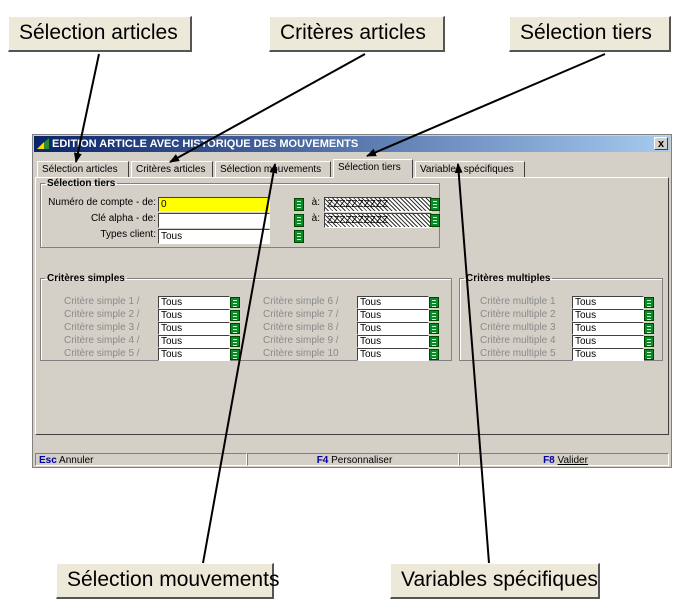 Image resolution: width=674 pixels, height=599 pixels. What do you see at coordinates (301, 314) in the screenshot?
I see `criteres-simples-label: Critère simple 7 /` at bounding box center [301, 314].